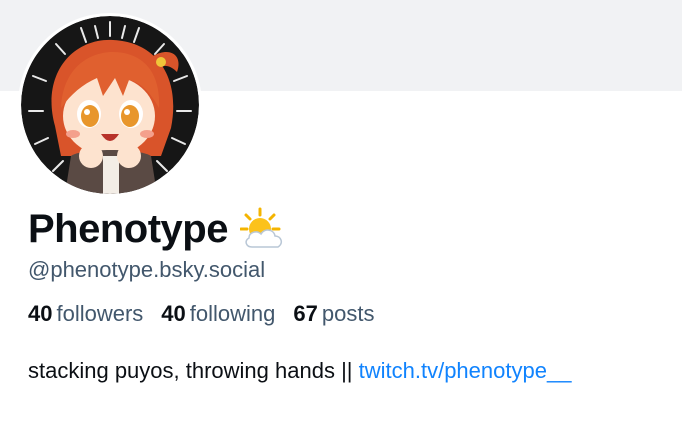 The width and height of the screenshot is (682, 424). I want to click on profile-avatar, so click(110, 105).